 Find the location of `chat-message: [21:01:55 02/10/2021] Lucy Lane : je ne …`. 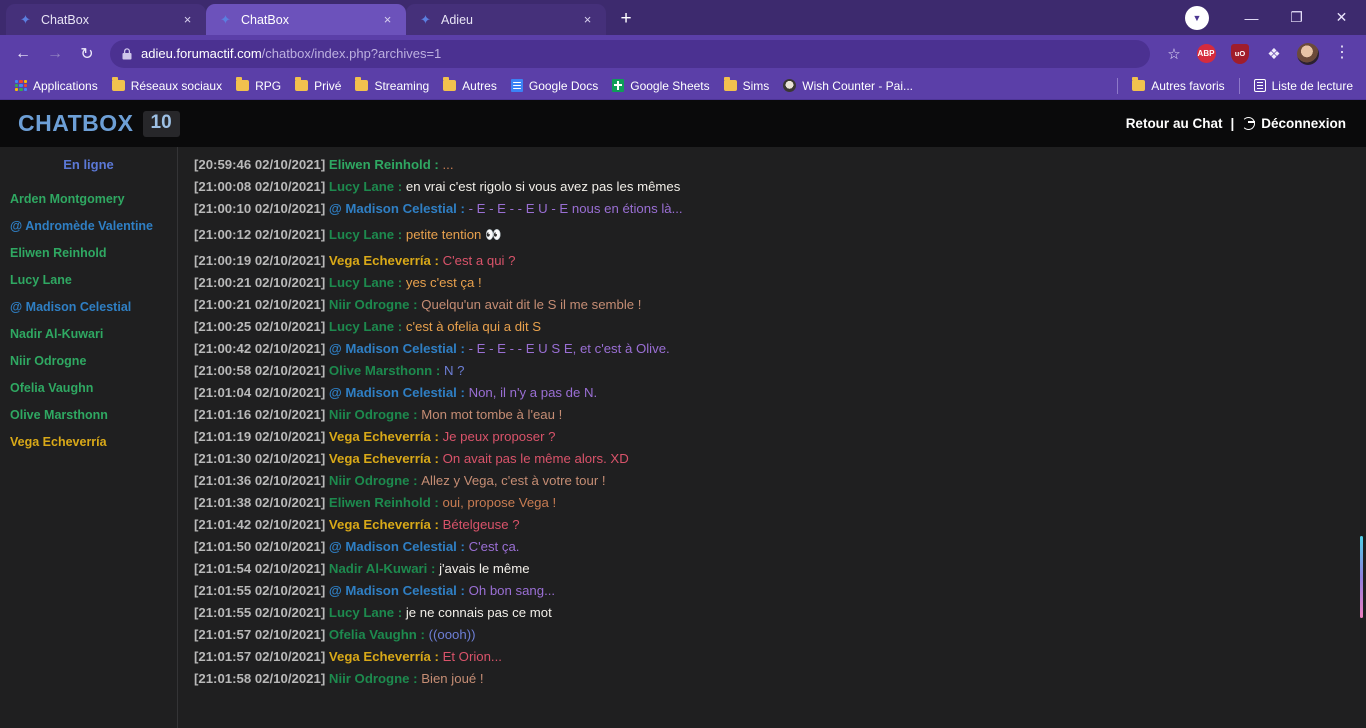

chat-message: [21:01:55 02/10/2021] Lucy Lane : je ne … is located at coordinates (773, 613).